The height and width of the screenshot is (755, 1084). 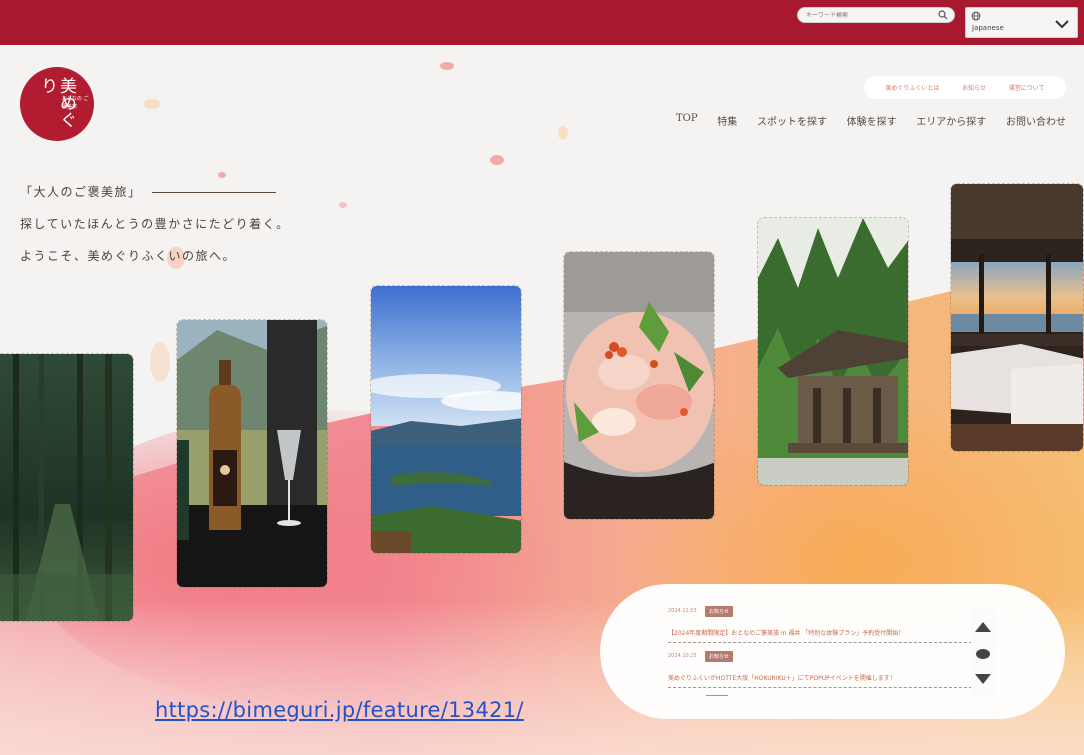 I want to click on subnav-operator: 運営について, so click(x=1027, y=87).